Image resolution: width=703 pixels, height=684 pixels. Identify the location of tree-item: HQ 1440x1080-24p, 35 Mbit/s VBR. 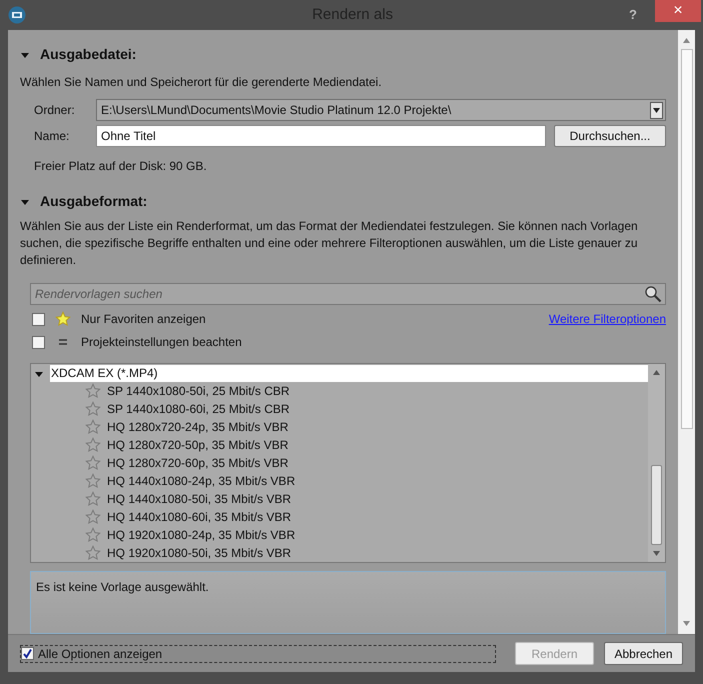
(201, 481).